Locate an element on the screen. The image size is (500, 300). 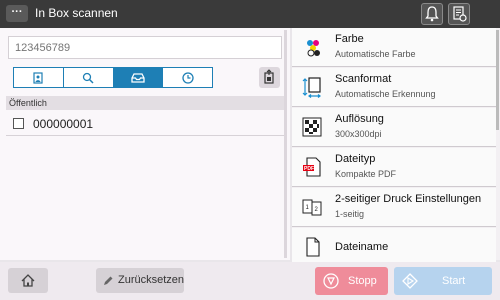
setting-label: Scanformat is located at coordinates (363, 79).